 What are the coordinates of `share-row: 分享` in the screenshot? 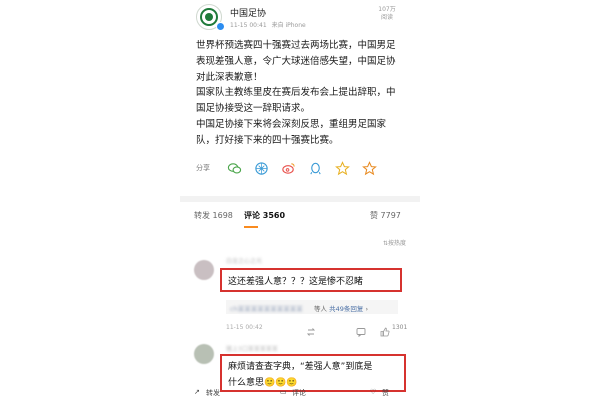 It's located at (301, 168).